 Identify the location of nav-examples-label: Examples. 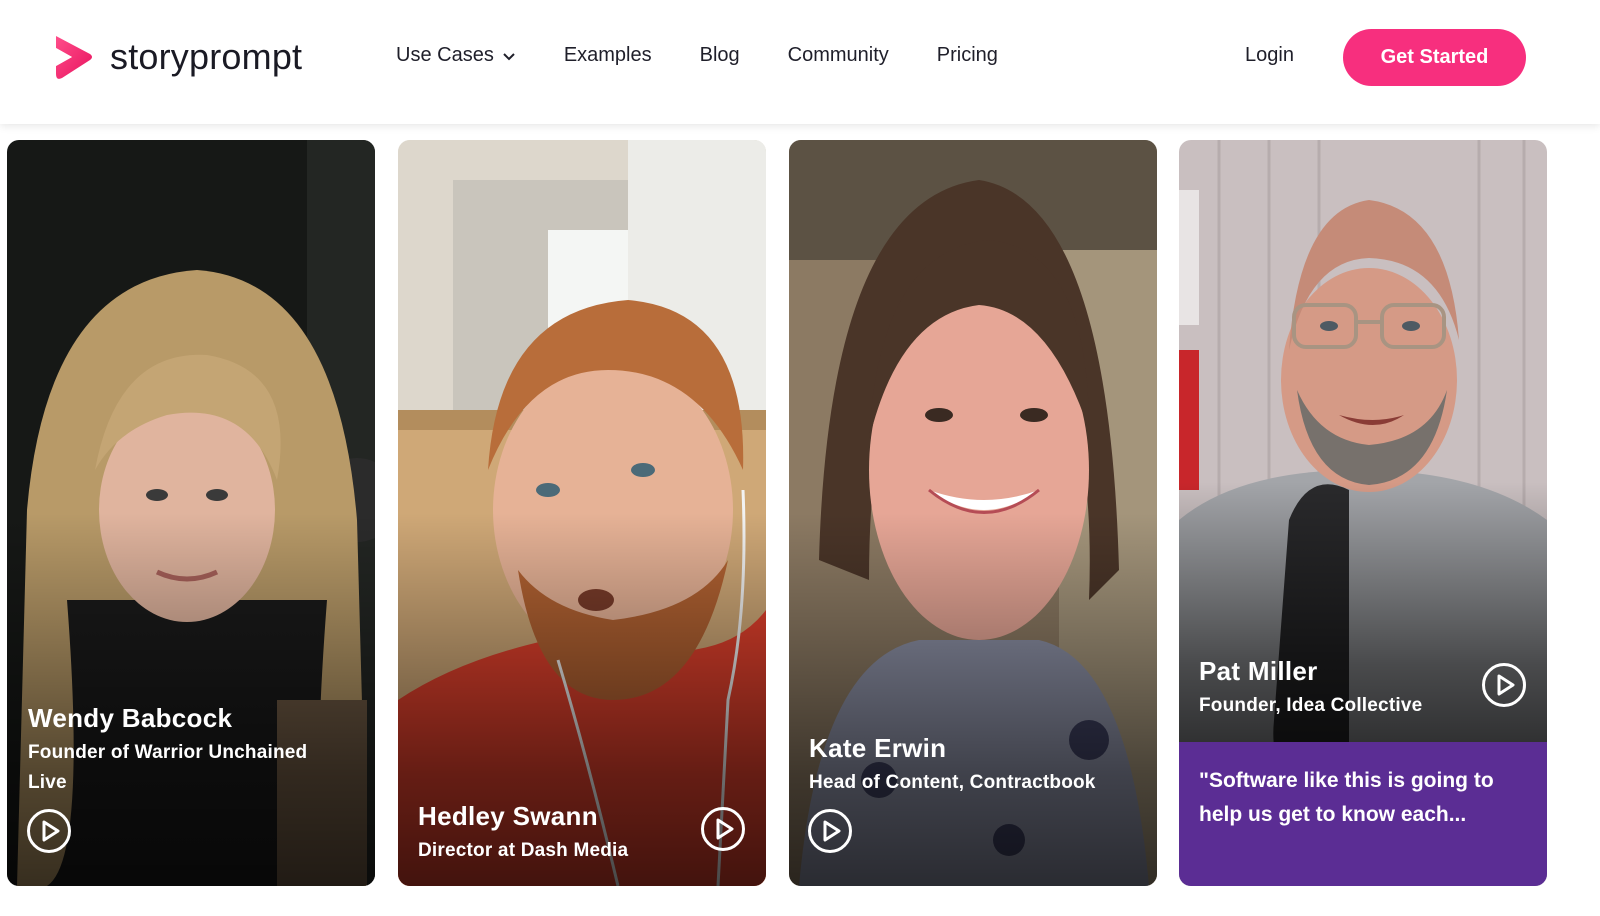
(607, 55).